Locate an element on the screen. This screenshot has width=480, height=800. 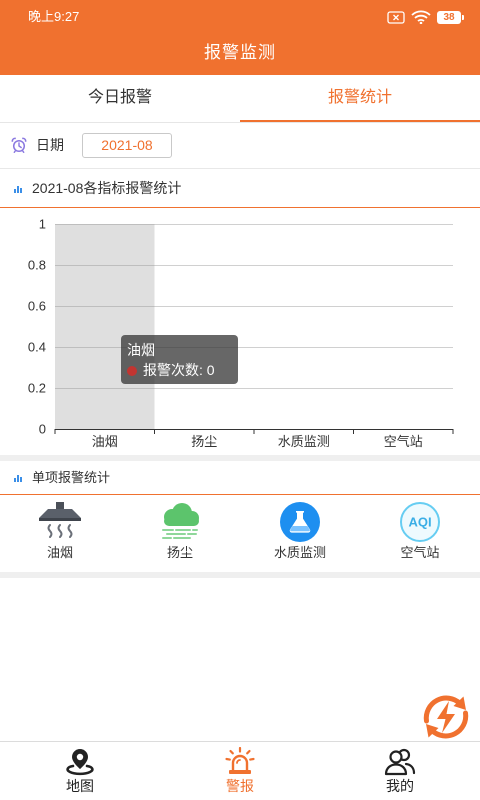
nav-item-alarms: 警报 is located at coordinates (240, 771).